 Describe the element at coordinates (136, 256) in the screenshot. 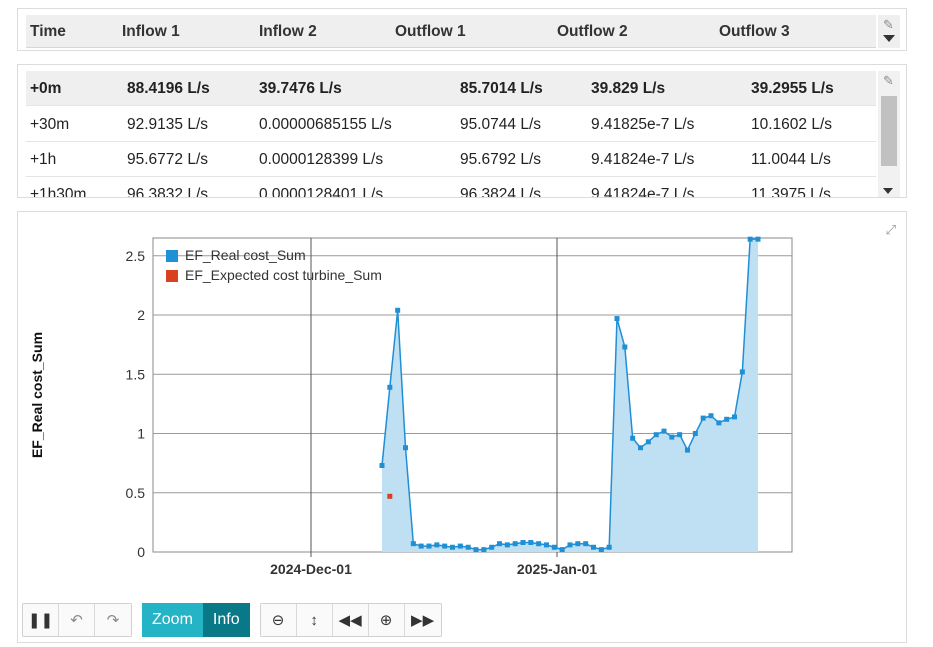

I see `y-tick-label: 2.5` at that location.